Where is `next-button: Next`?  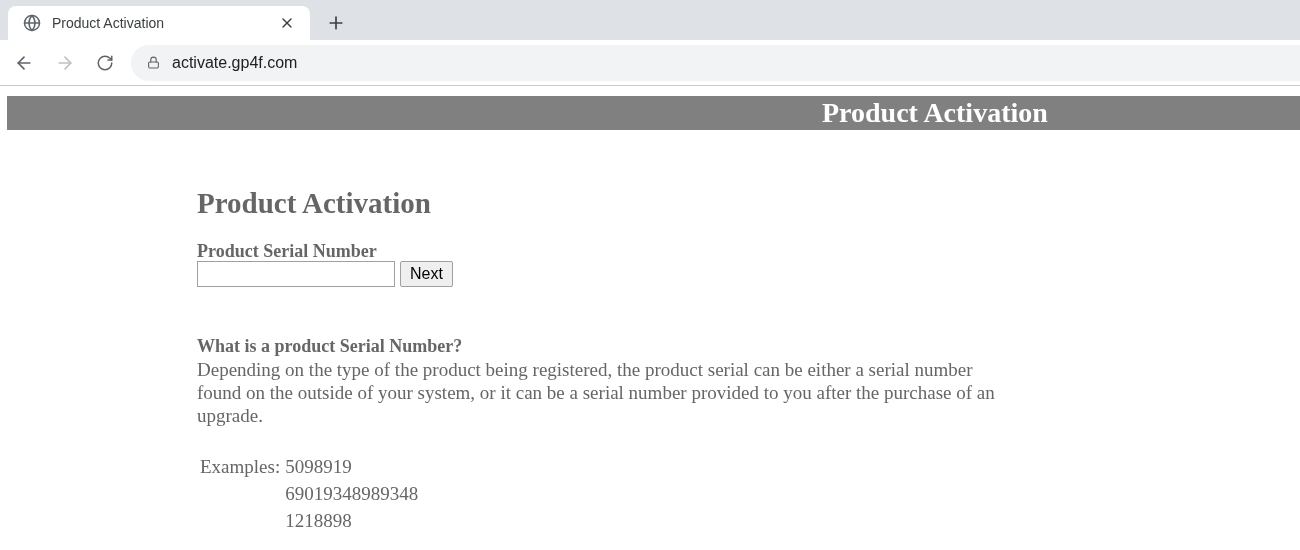
next-button: Next is located at coordinates (426, 274).